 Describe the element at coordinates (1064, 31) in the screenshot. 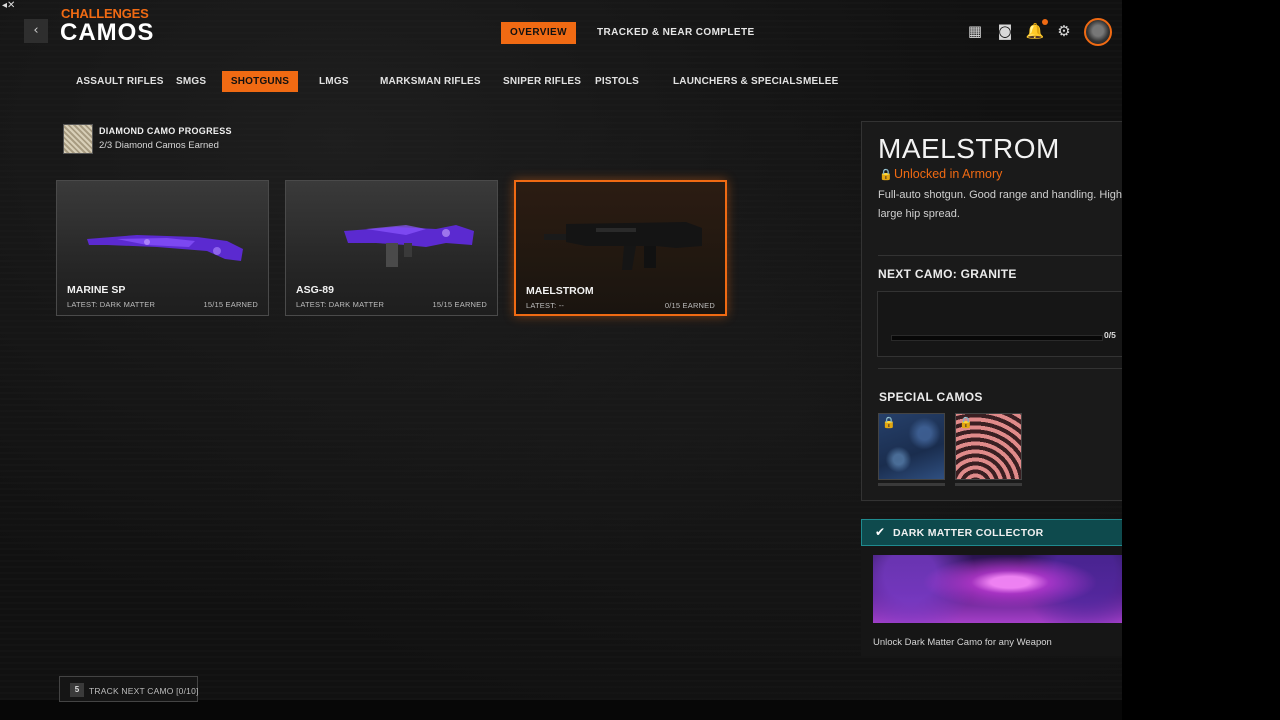

I see `gear-icon: ⚙` at that location.